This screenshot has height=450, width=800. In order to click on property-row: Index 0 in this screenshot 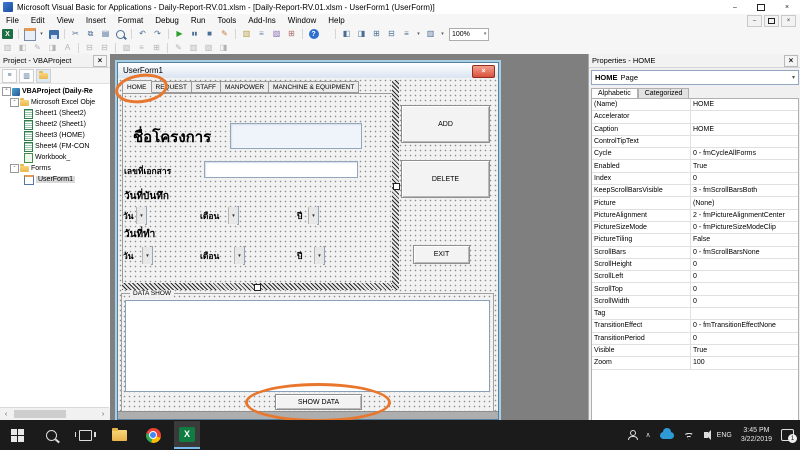, I will do `click(695, 179)`.